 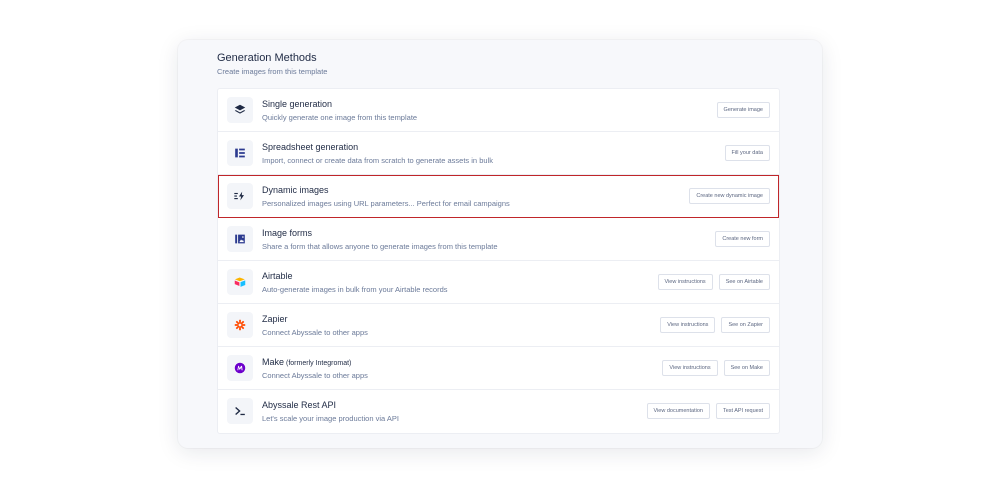 What do you see at coordinates (747, 153) in the screenshot?
I see `fill-your-data-button: Fill your data` at bounding box center [747, 153].